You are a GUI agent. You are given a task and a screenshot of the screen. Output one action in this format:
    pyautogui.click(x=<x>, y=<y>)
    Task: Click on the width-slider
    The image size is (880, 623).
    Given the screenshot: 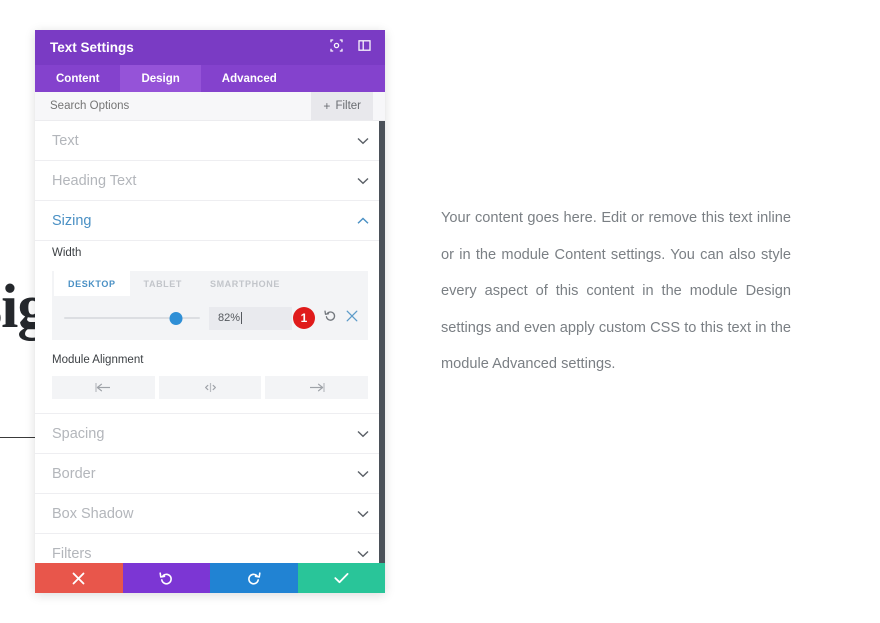 What is the action you would take?
    pyautogui.click(x=132, y=318)
    